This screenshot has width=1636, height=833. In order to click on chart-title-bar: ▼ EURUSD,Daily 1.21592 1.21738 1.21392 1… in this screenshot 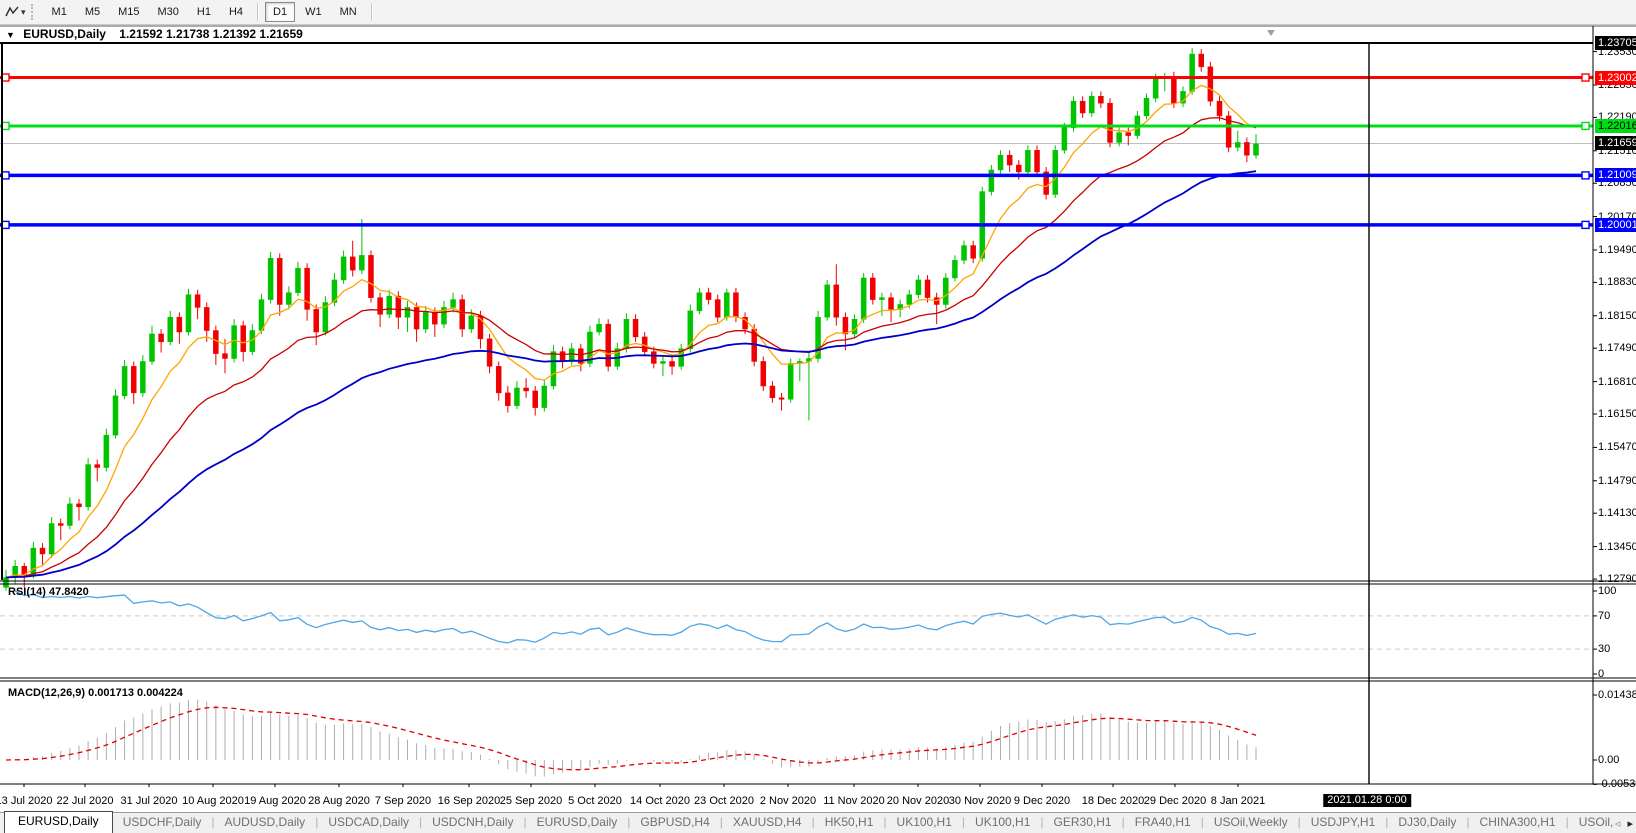, I will do `click(151, 34)`.